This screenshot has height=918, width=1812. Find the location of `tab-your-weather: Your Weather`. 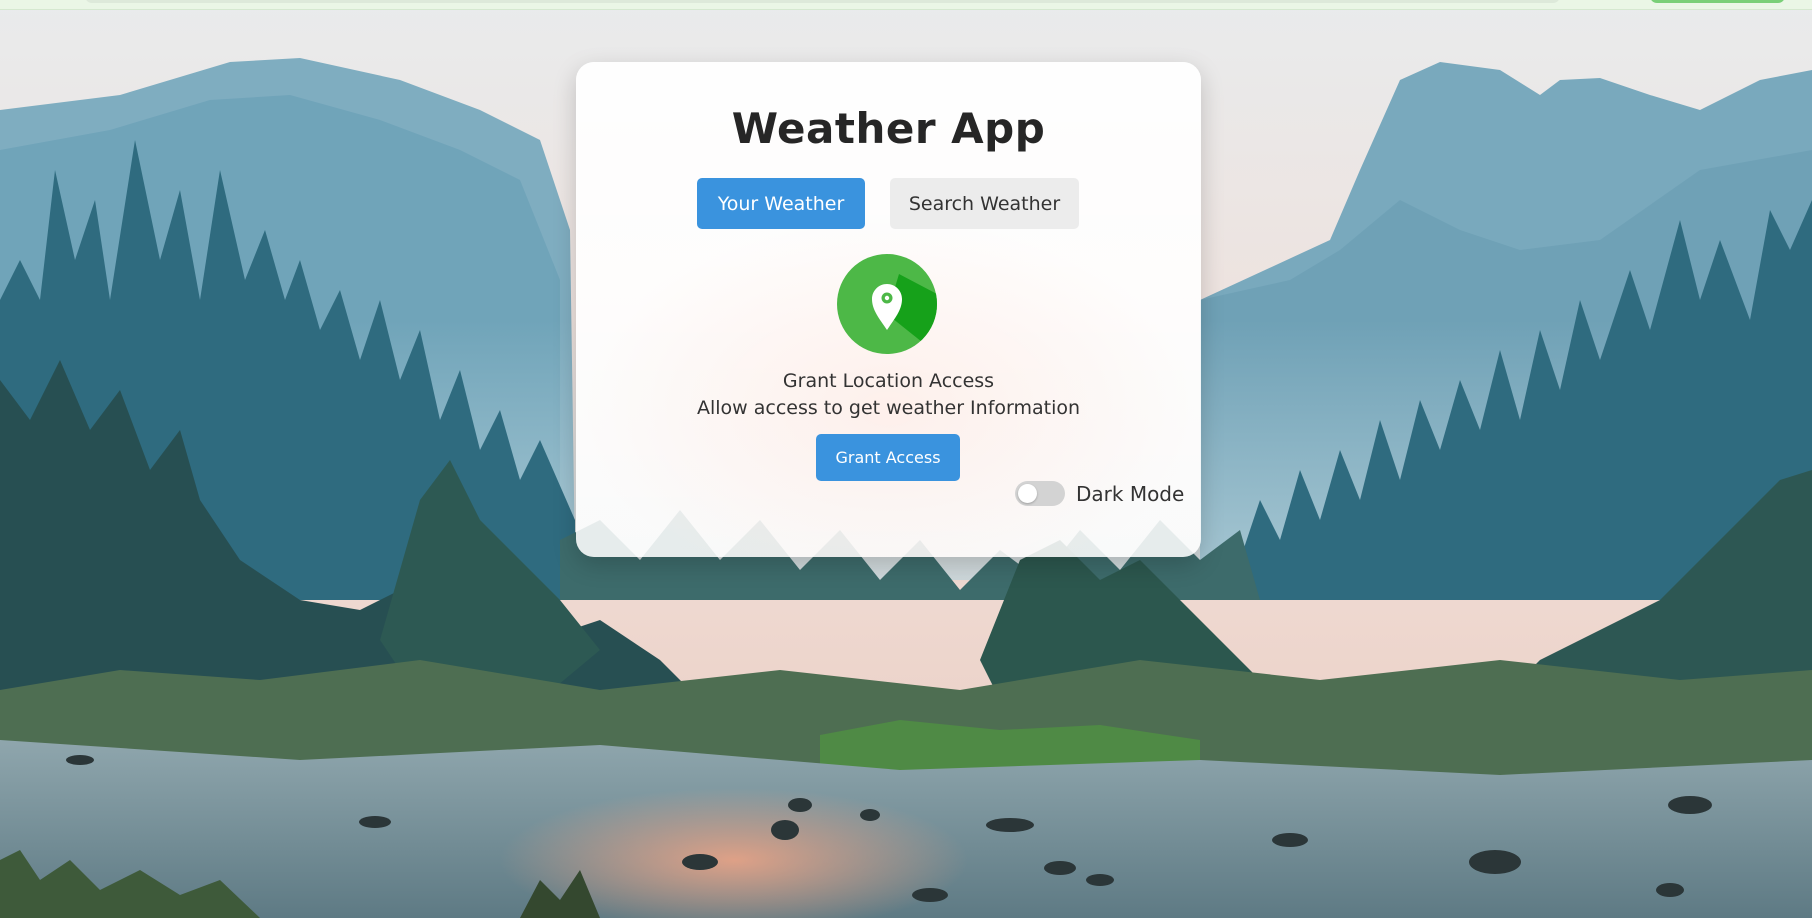

tab-your-weather: Your Weather is located at coordinates (781, 203).